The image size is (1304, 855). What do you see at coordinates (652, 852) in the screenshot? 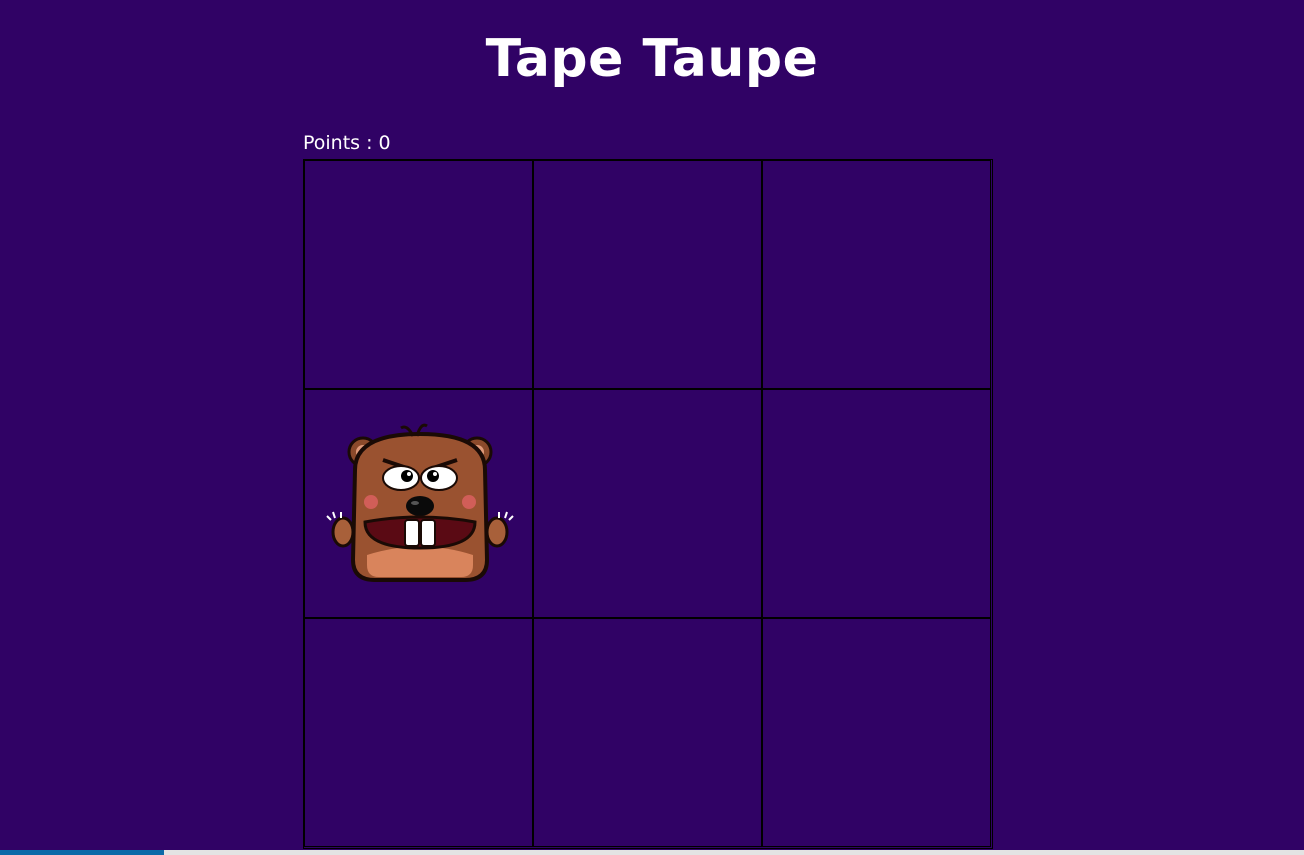
I see `progress-bar` at bounding box center [652, 852].